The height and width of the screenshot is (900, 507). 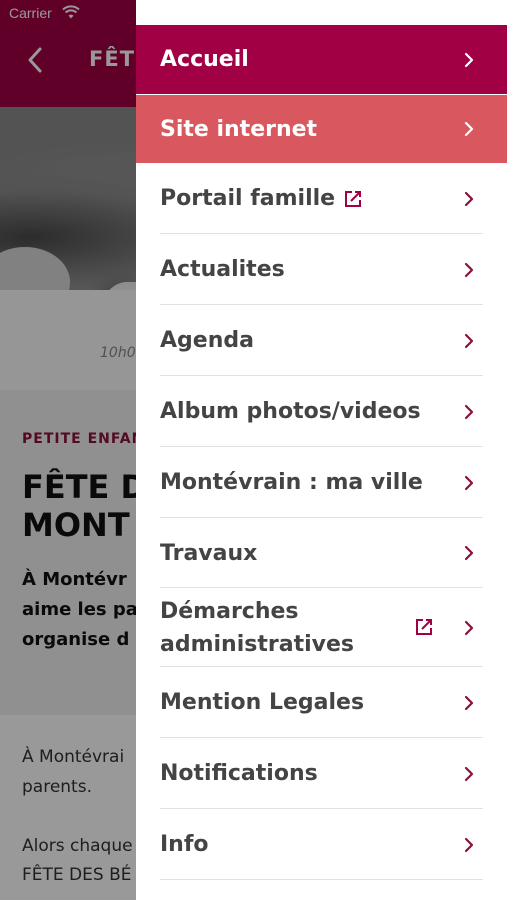 I want to click on menu-item-info: Info, so click(x=321, y=844).